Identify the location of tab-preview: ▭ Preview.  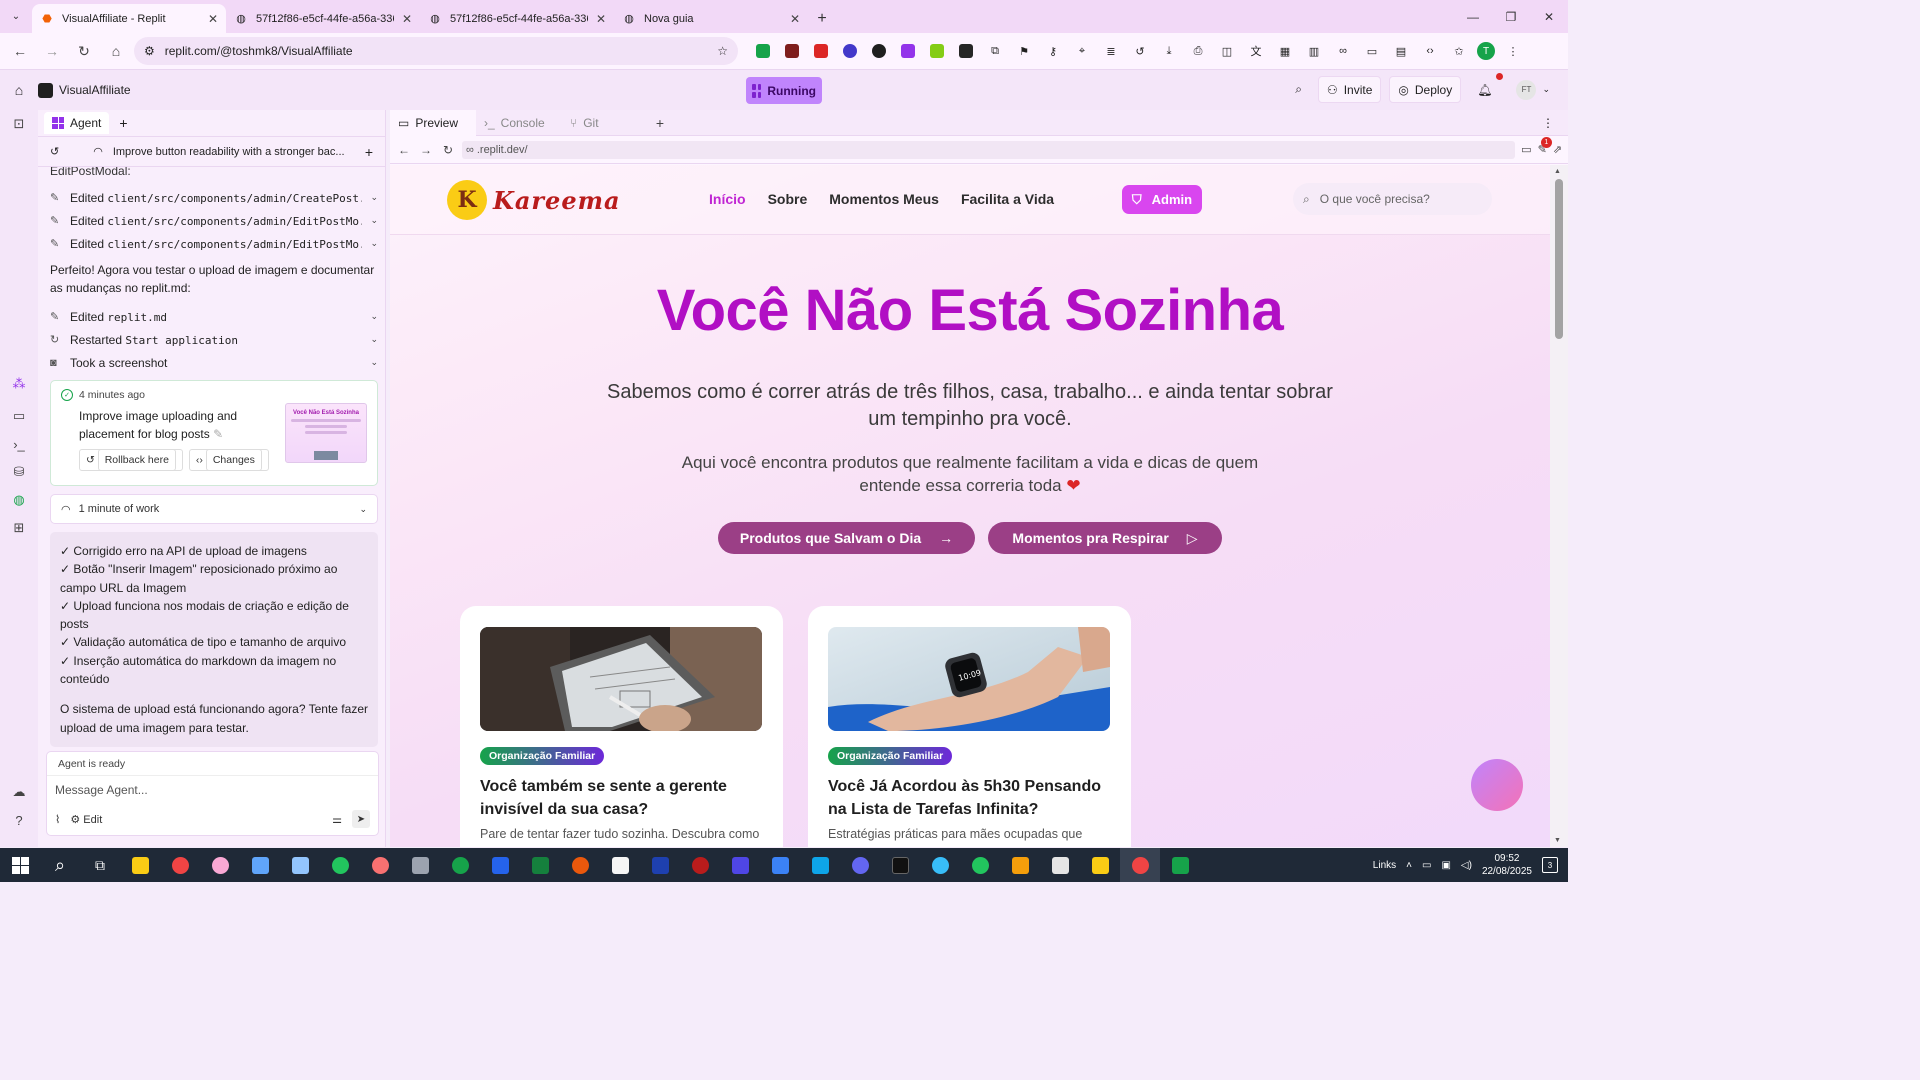
(433, 122).